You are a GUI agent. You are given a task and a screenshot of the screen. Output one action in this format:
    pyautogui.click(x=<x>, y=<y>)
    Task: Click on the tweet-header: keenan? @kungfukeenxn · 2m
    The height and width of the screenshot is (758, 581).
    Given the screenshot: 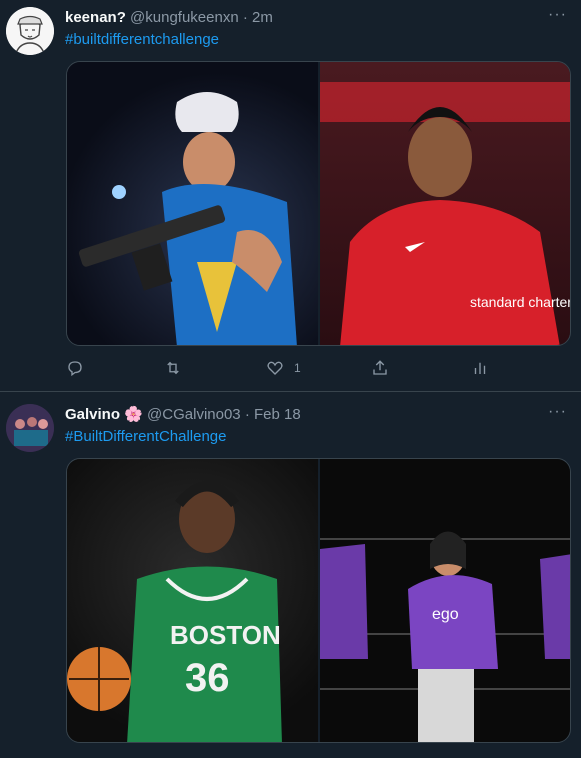 What is the action you would take?
    pyautogui.click(x=169, y=18)
    